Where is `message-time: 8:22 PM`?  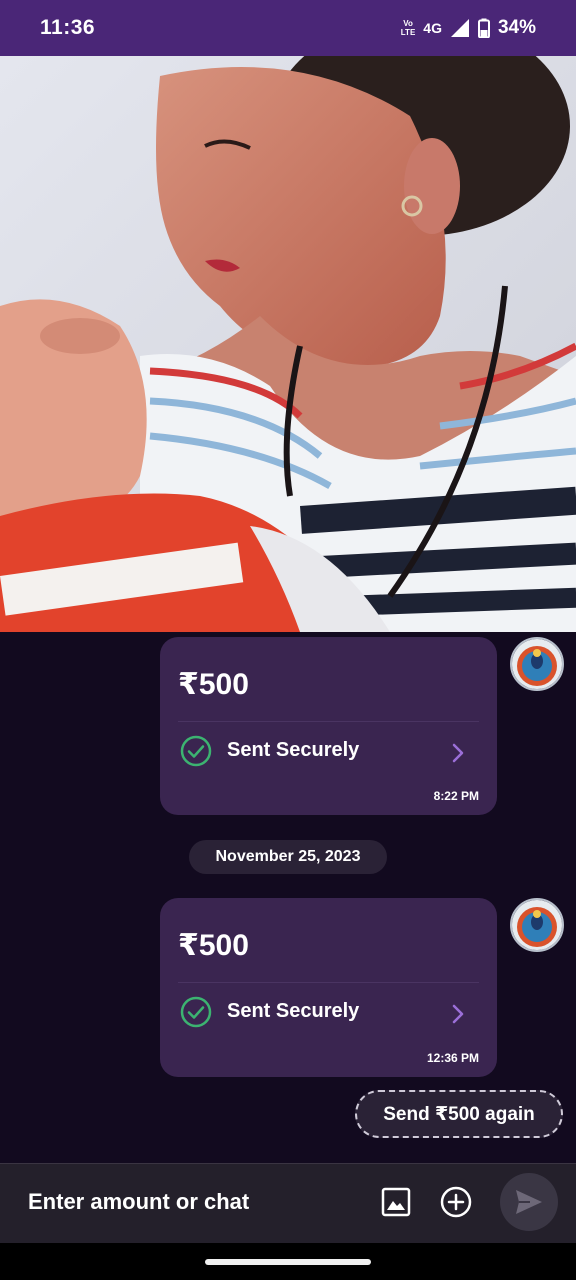 message-time: 8:22 PM is located at coordinates (456, 796).